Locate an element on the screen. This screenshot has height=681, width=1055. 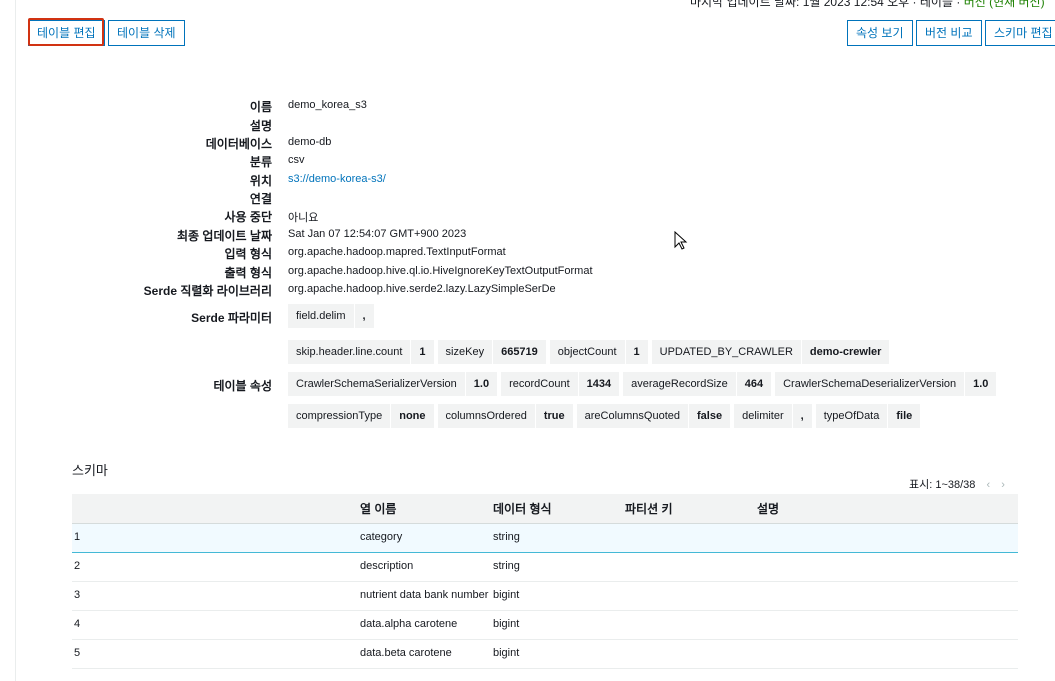
delete-table-button: 테이블 삭제 is located at coordinates (146, 33).